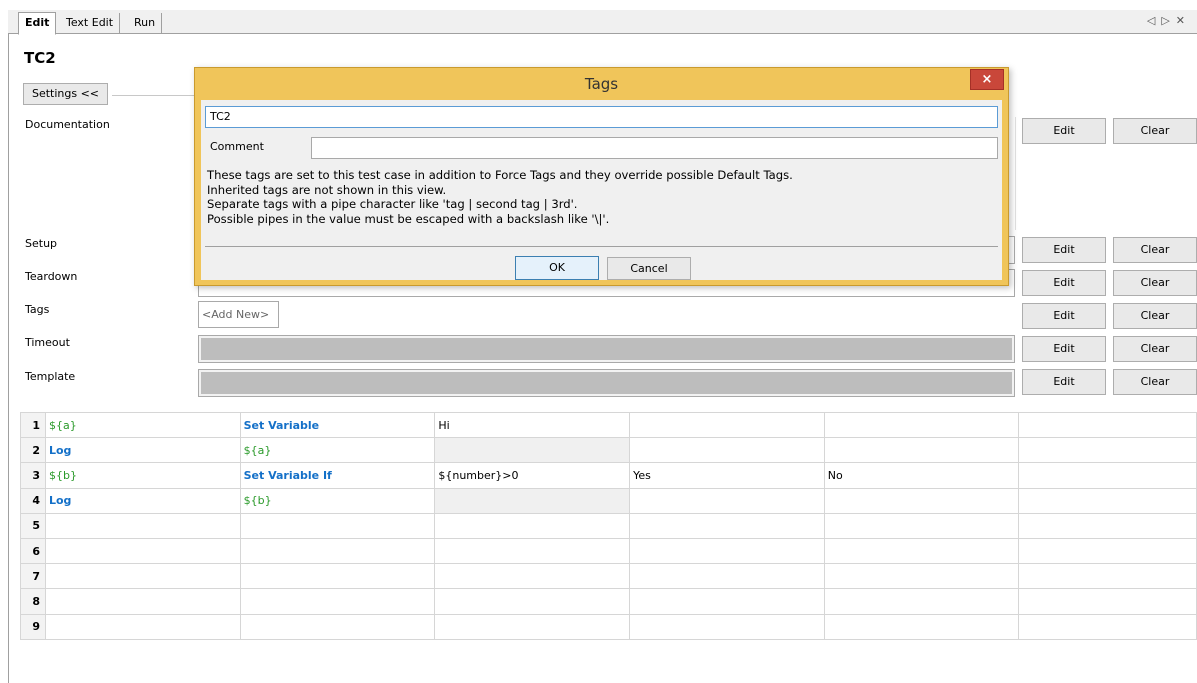  I want to click on timeout-edit-button: Edit, so click(1064, 349).